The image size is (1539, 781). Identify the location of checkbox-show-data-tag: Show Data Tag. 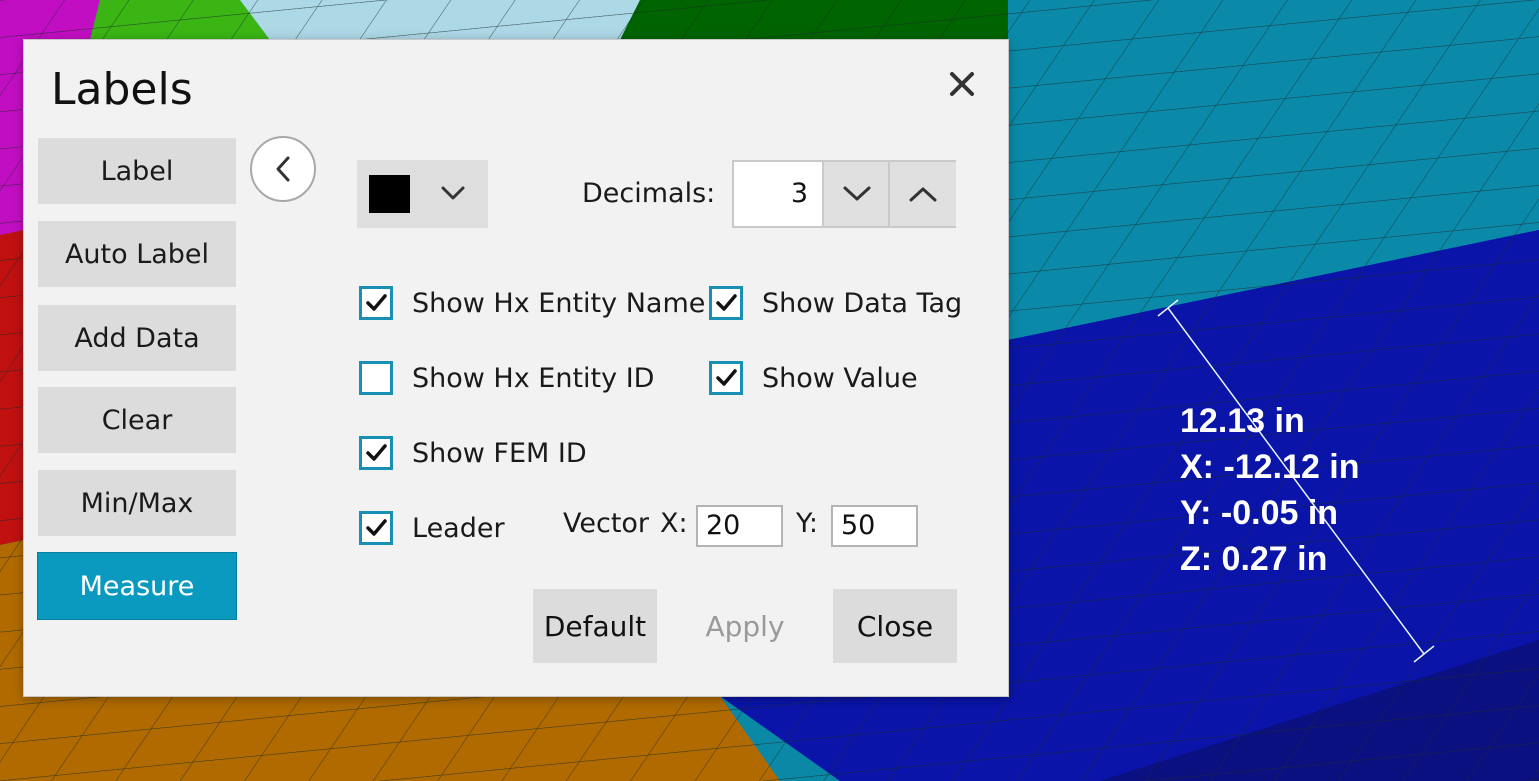
(835, 303).